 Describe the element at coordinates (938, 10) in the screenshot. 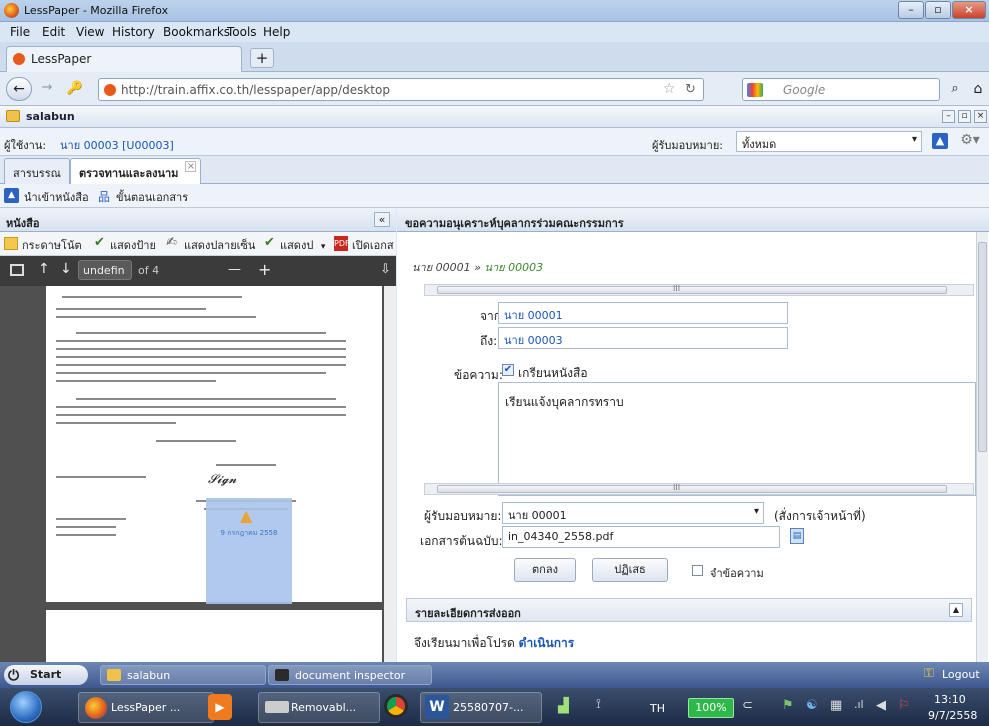

I see `maximize-button: ▫` at that location.